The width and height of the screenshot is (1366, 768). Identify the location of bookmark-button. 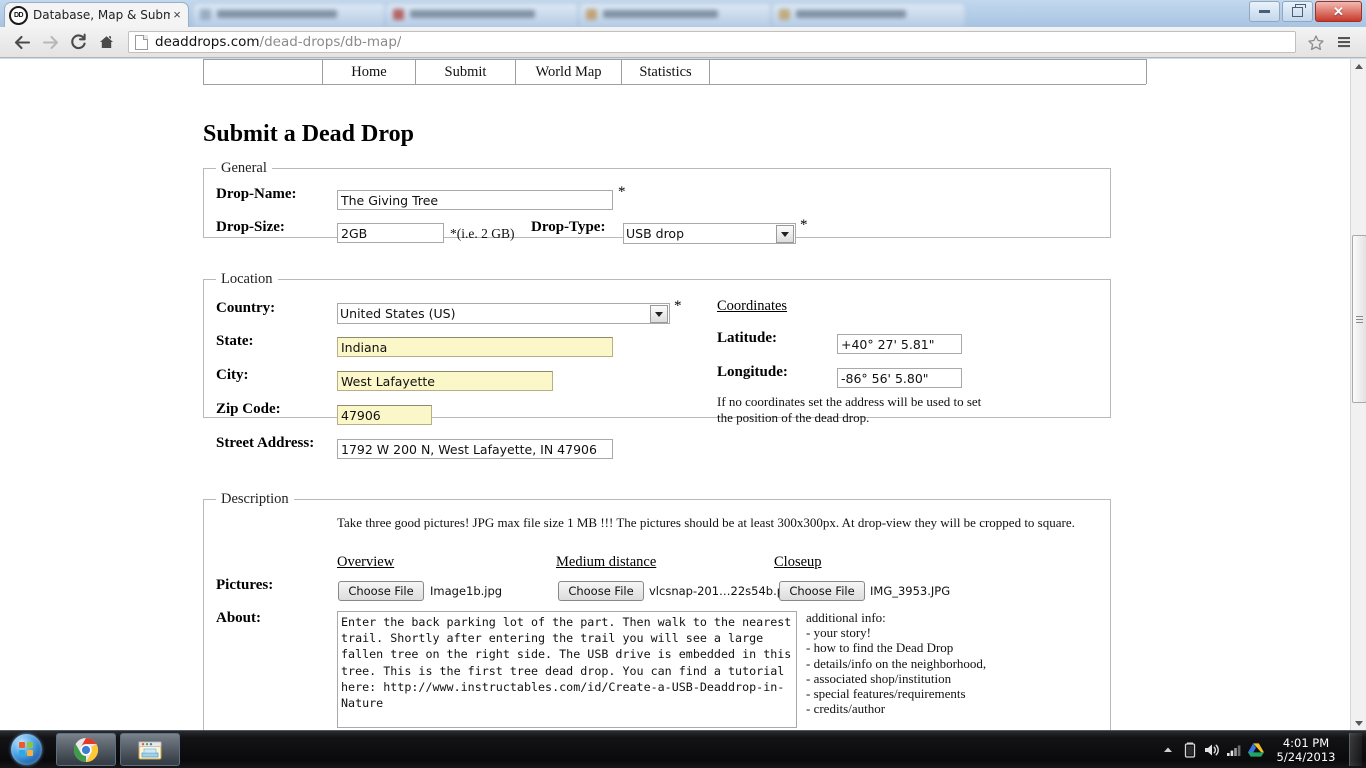
(1316, 42).